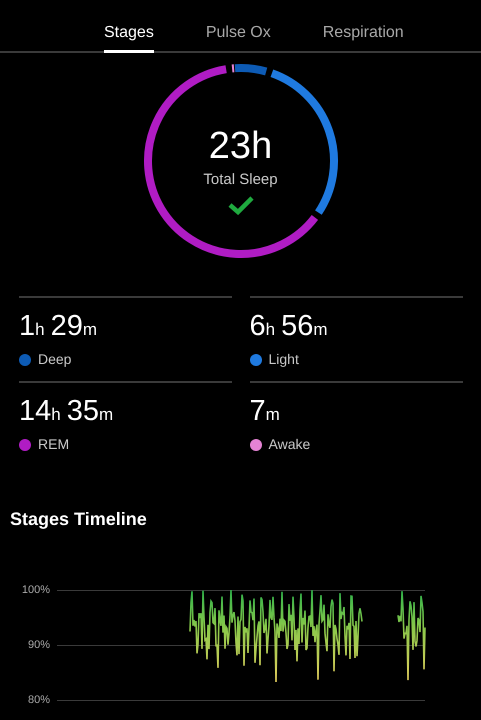  Describe the element at coordinates (240, 180) in the screenshot. I see `total-sleep-label: Total Sleep` at that location.